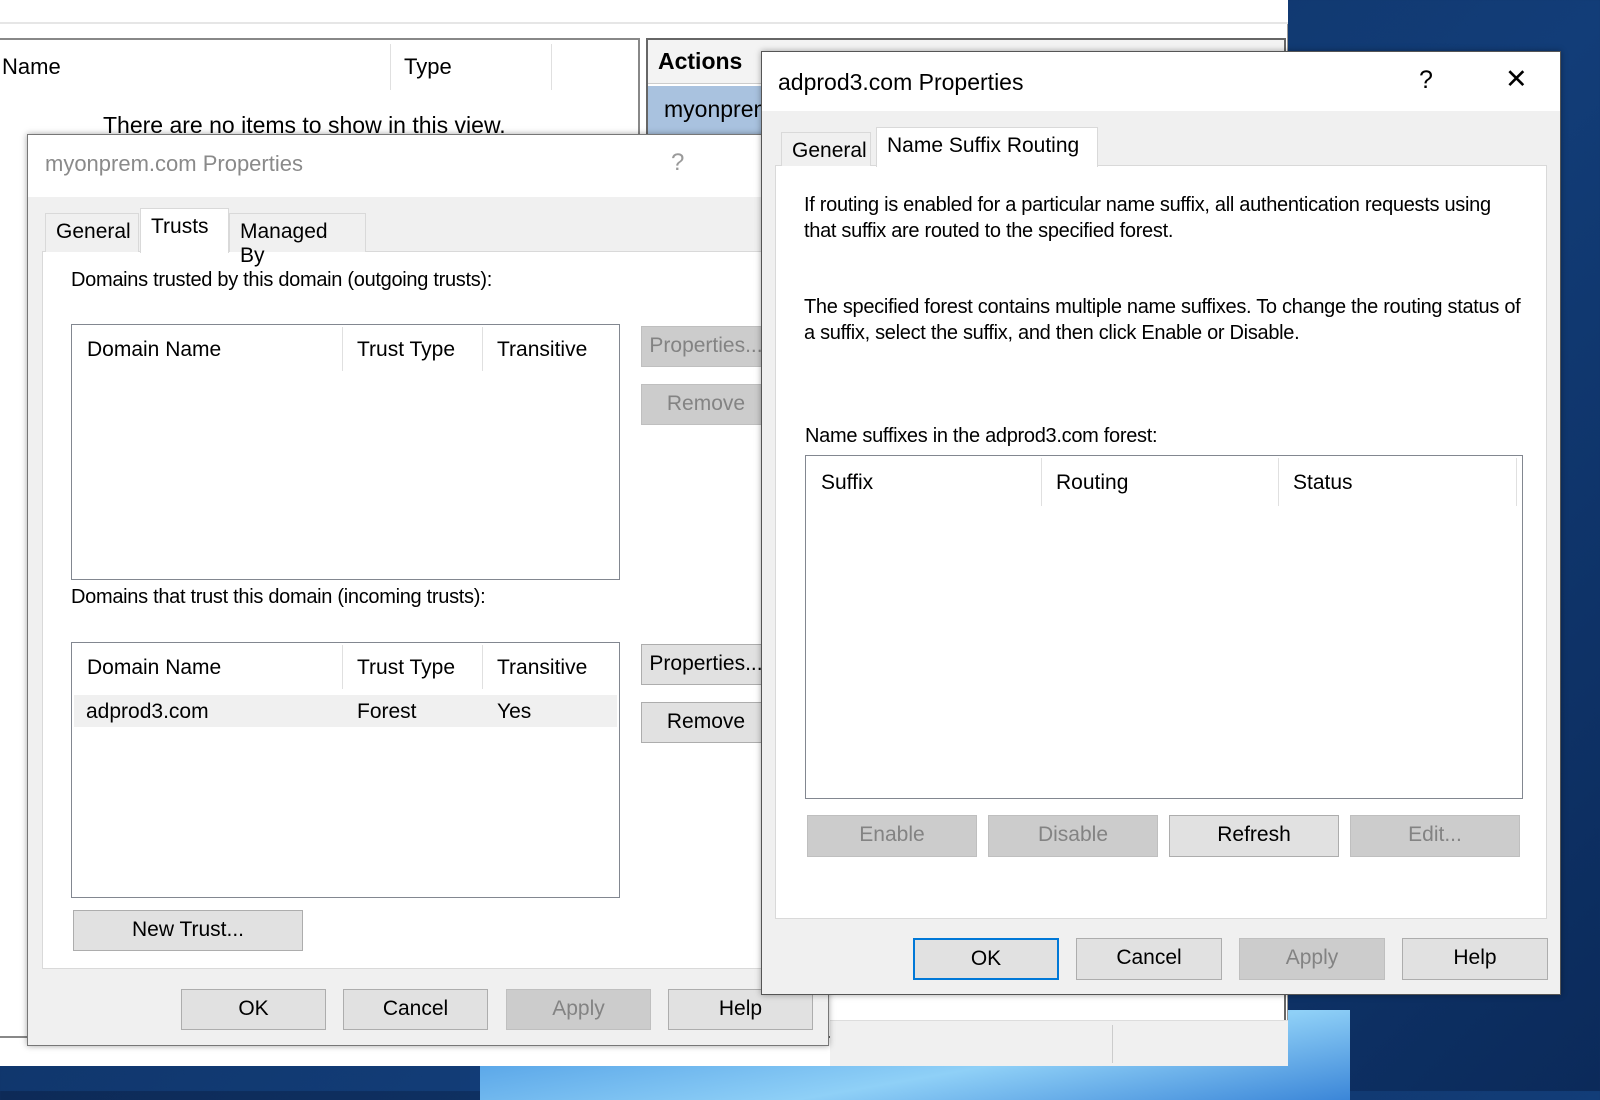  I want to click on name-suffixes-label: Name suffixes in the adprod3.com forest:, so click(981, 436).